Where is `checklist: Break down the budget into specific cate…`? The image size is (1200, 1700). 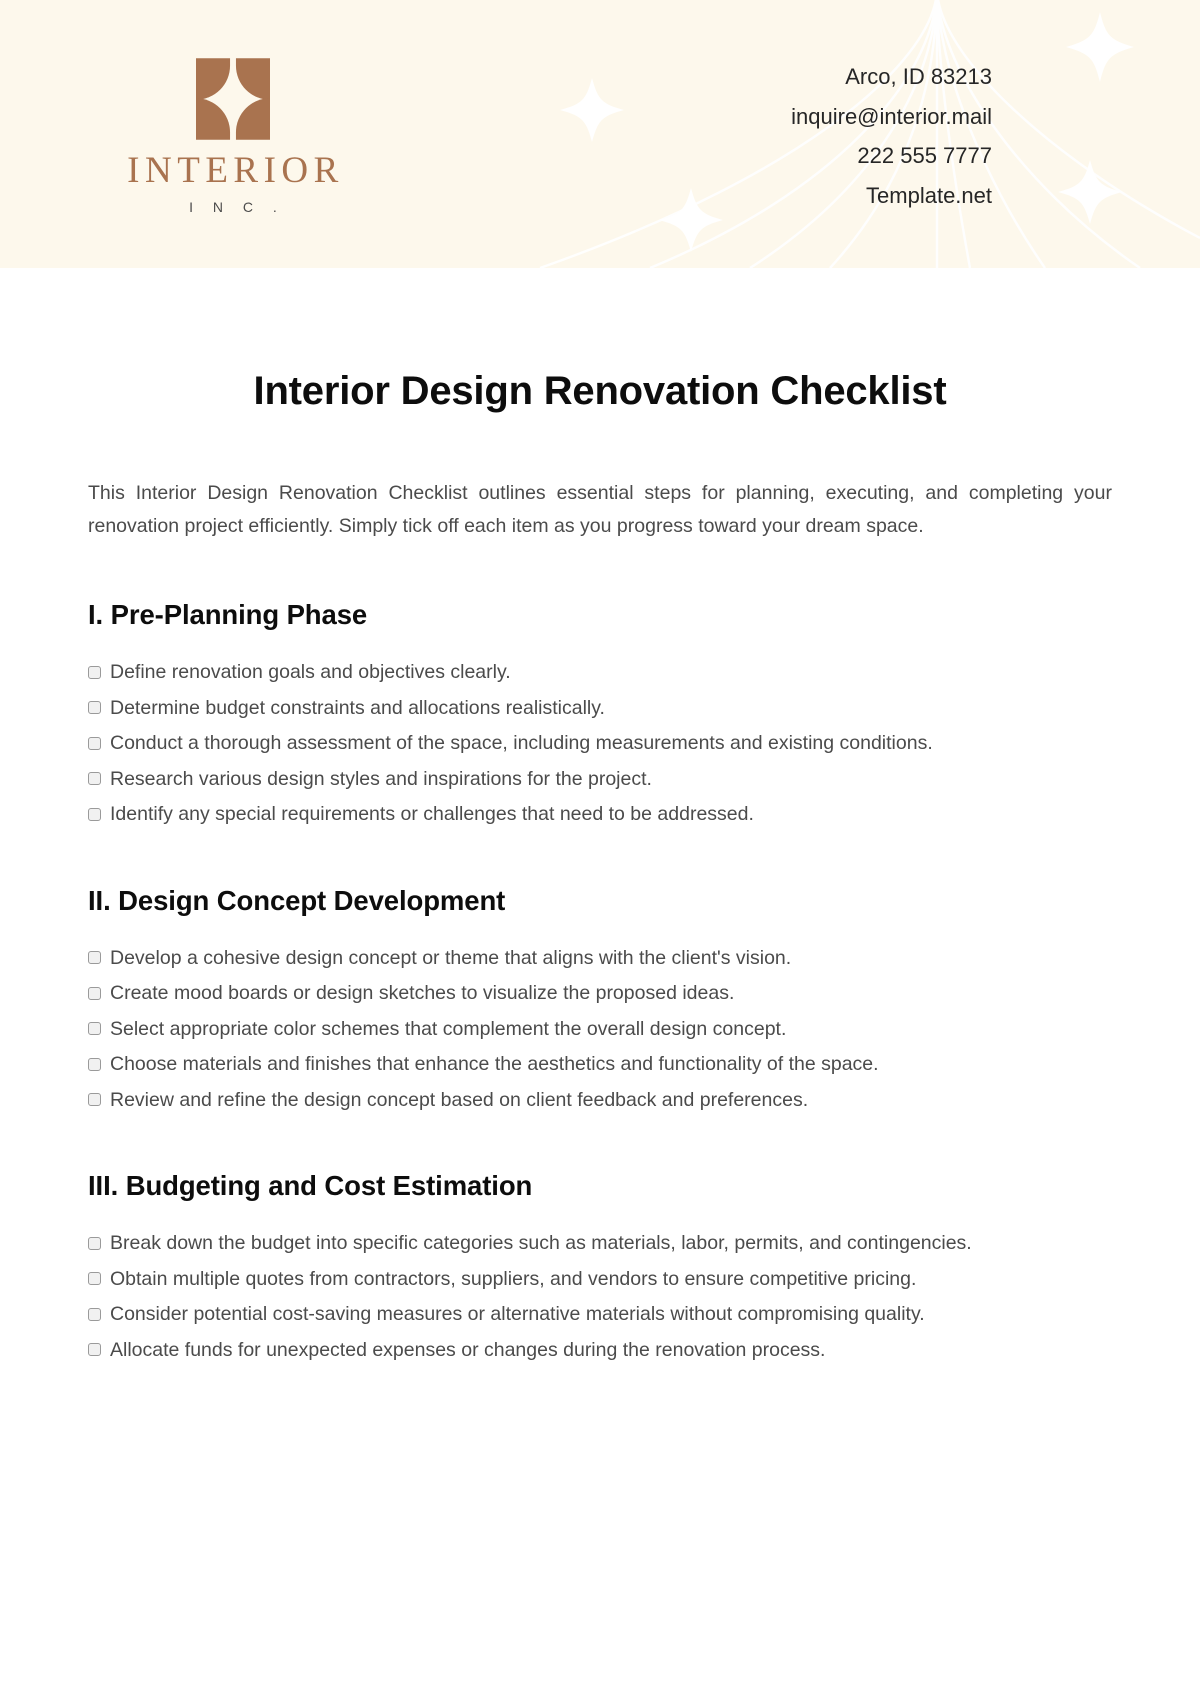
checklist: Break down the budget into specific cate… is located at coordinates (600, 1296).